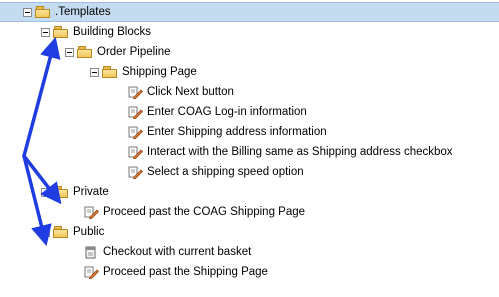 This screenshot has height=297, width=499. I want to click on tree-node-label: Public, so click(89, 232).